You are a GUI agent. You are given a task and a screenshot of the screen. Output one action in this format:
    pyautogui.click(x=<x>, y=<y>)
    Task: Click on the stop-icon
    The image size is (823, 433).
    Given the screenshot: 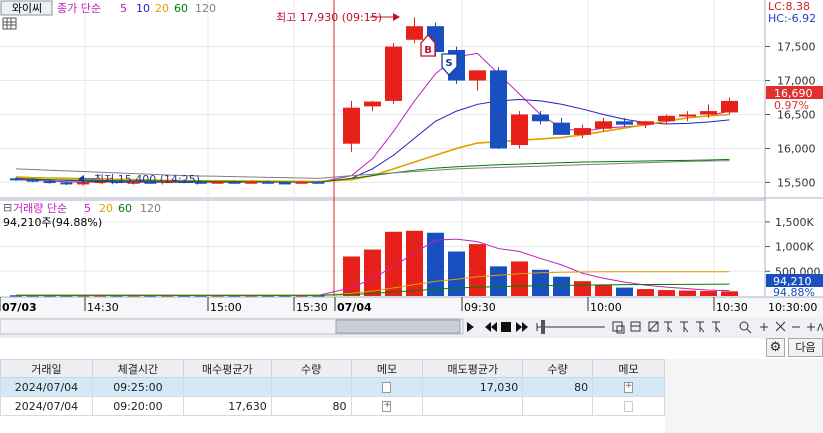 What is the action you would take?
    pyautogui.click(x=506, y=327)
    